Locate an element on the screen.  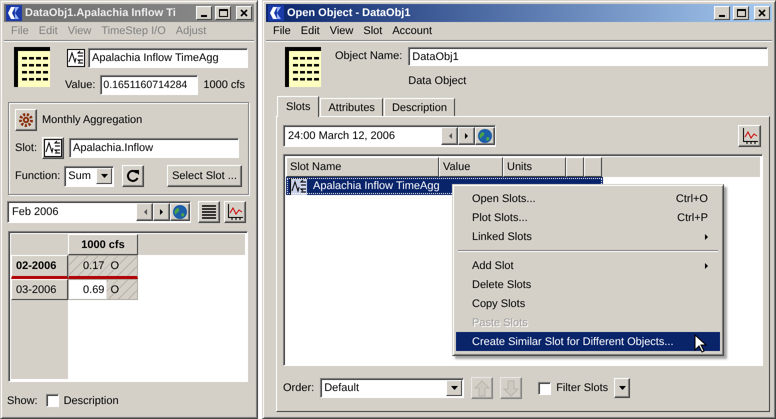
column-header: Slot Name is located at coordinates (362, 167).